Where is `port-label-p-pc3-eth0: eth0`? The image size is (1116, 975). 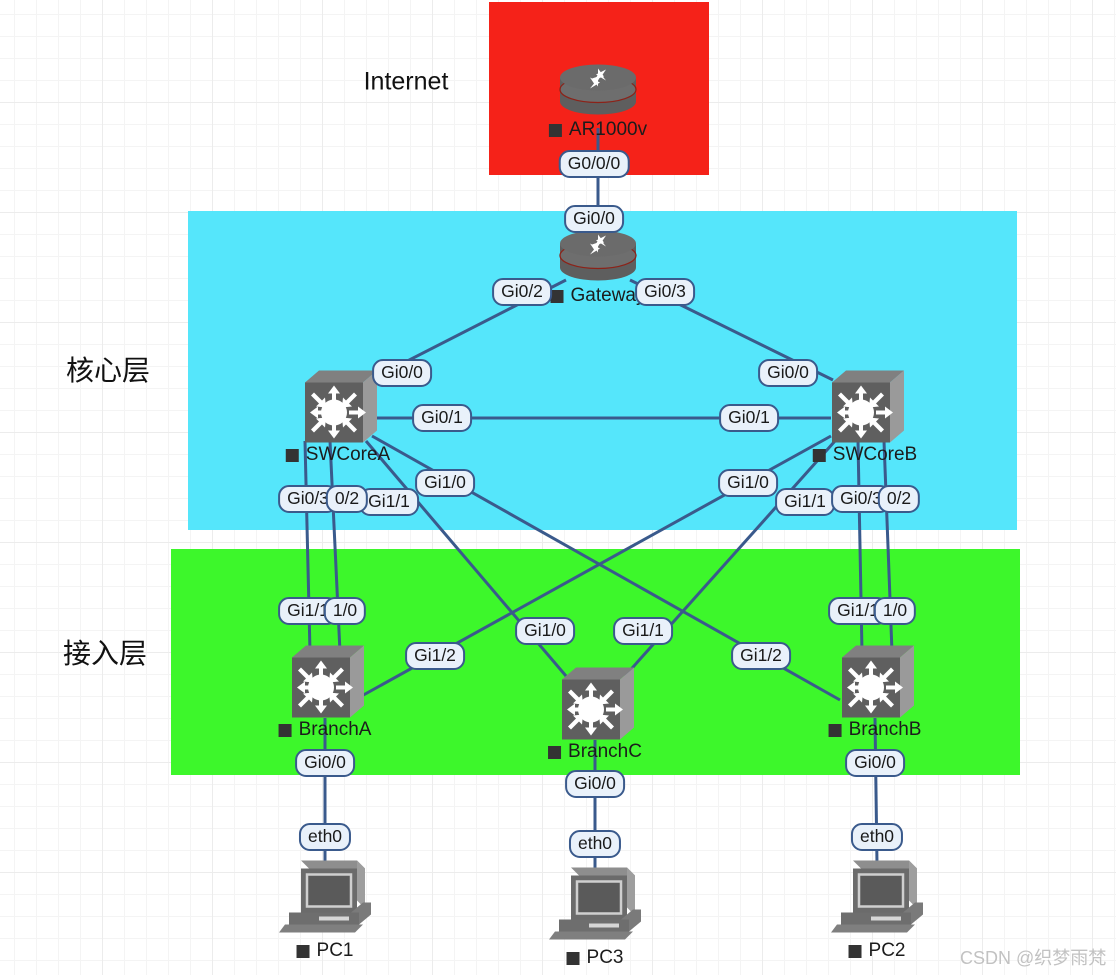 port-label-p-pc3-eth0: eth0 is located at coordinates (595, 844).